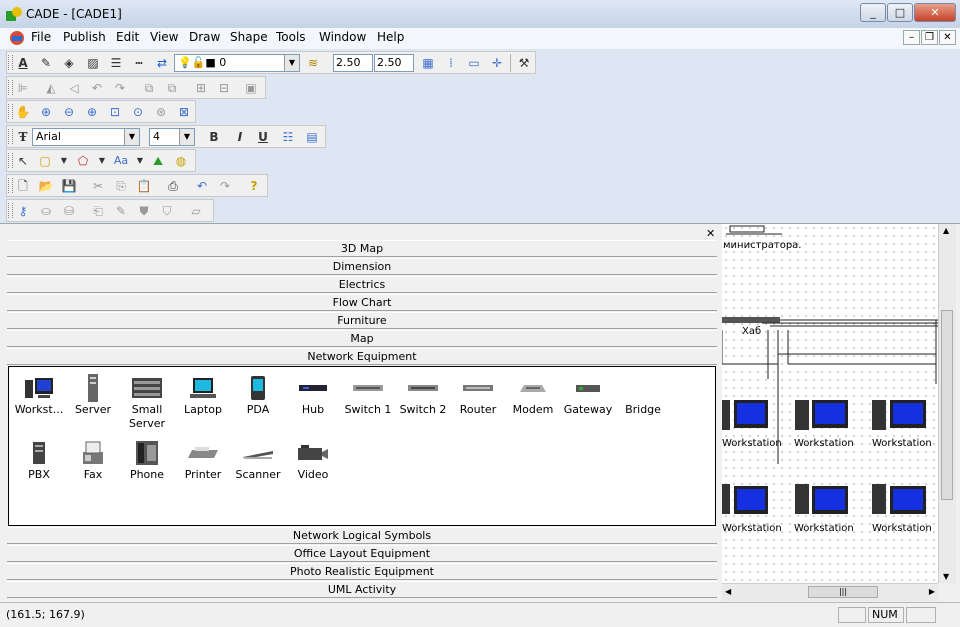 The height and width of the screenshot is (627, 960). What do you see at coordinates (83, 161) in the screenshot?
I see `polygon-tool-icon: ⬠` at bounding box center [83, 161].